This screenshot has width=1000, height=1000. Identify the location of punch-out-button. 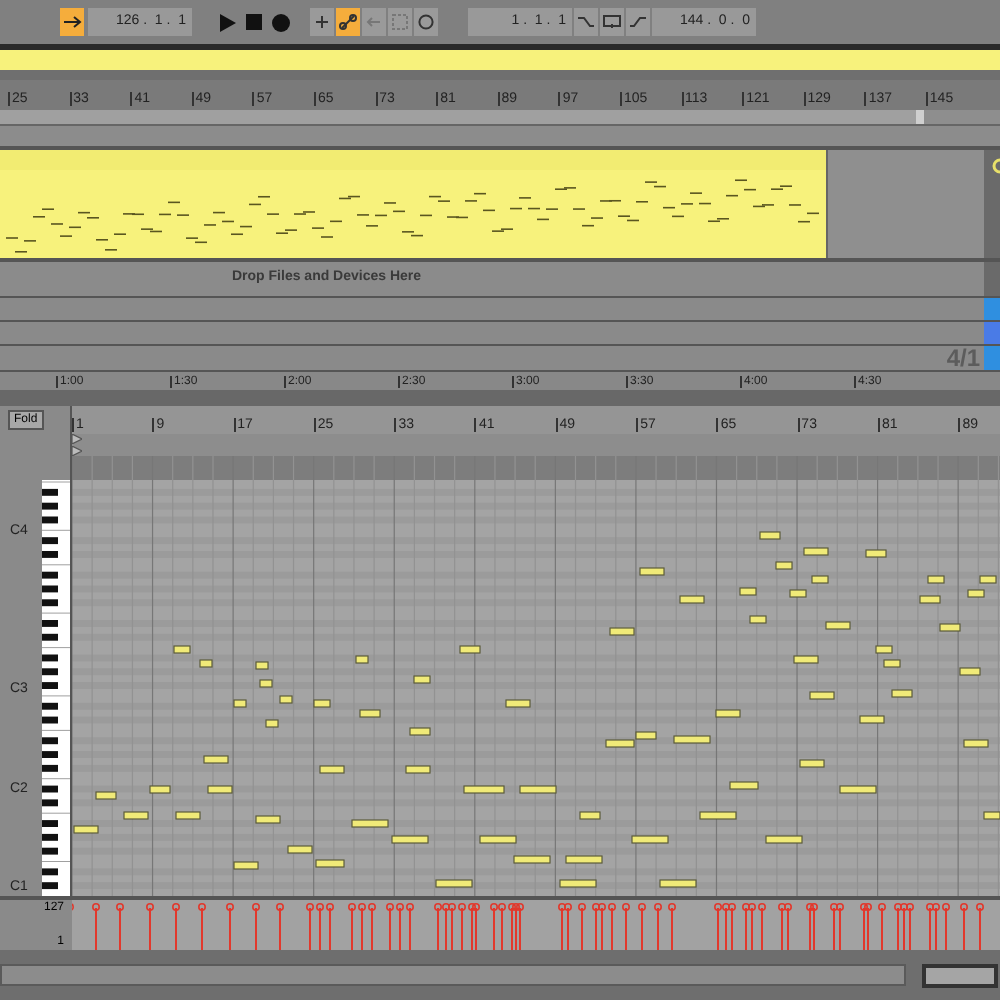
(638, 22).